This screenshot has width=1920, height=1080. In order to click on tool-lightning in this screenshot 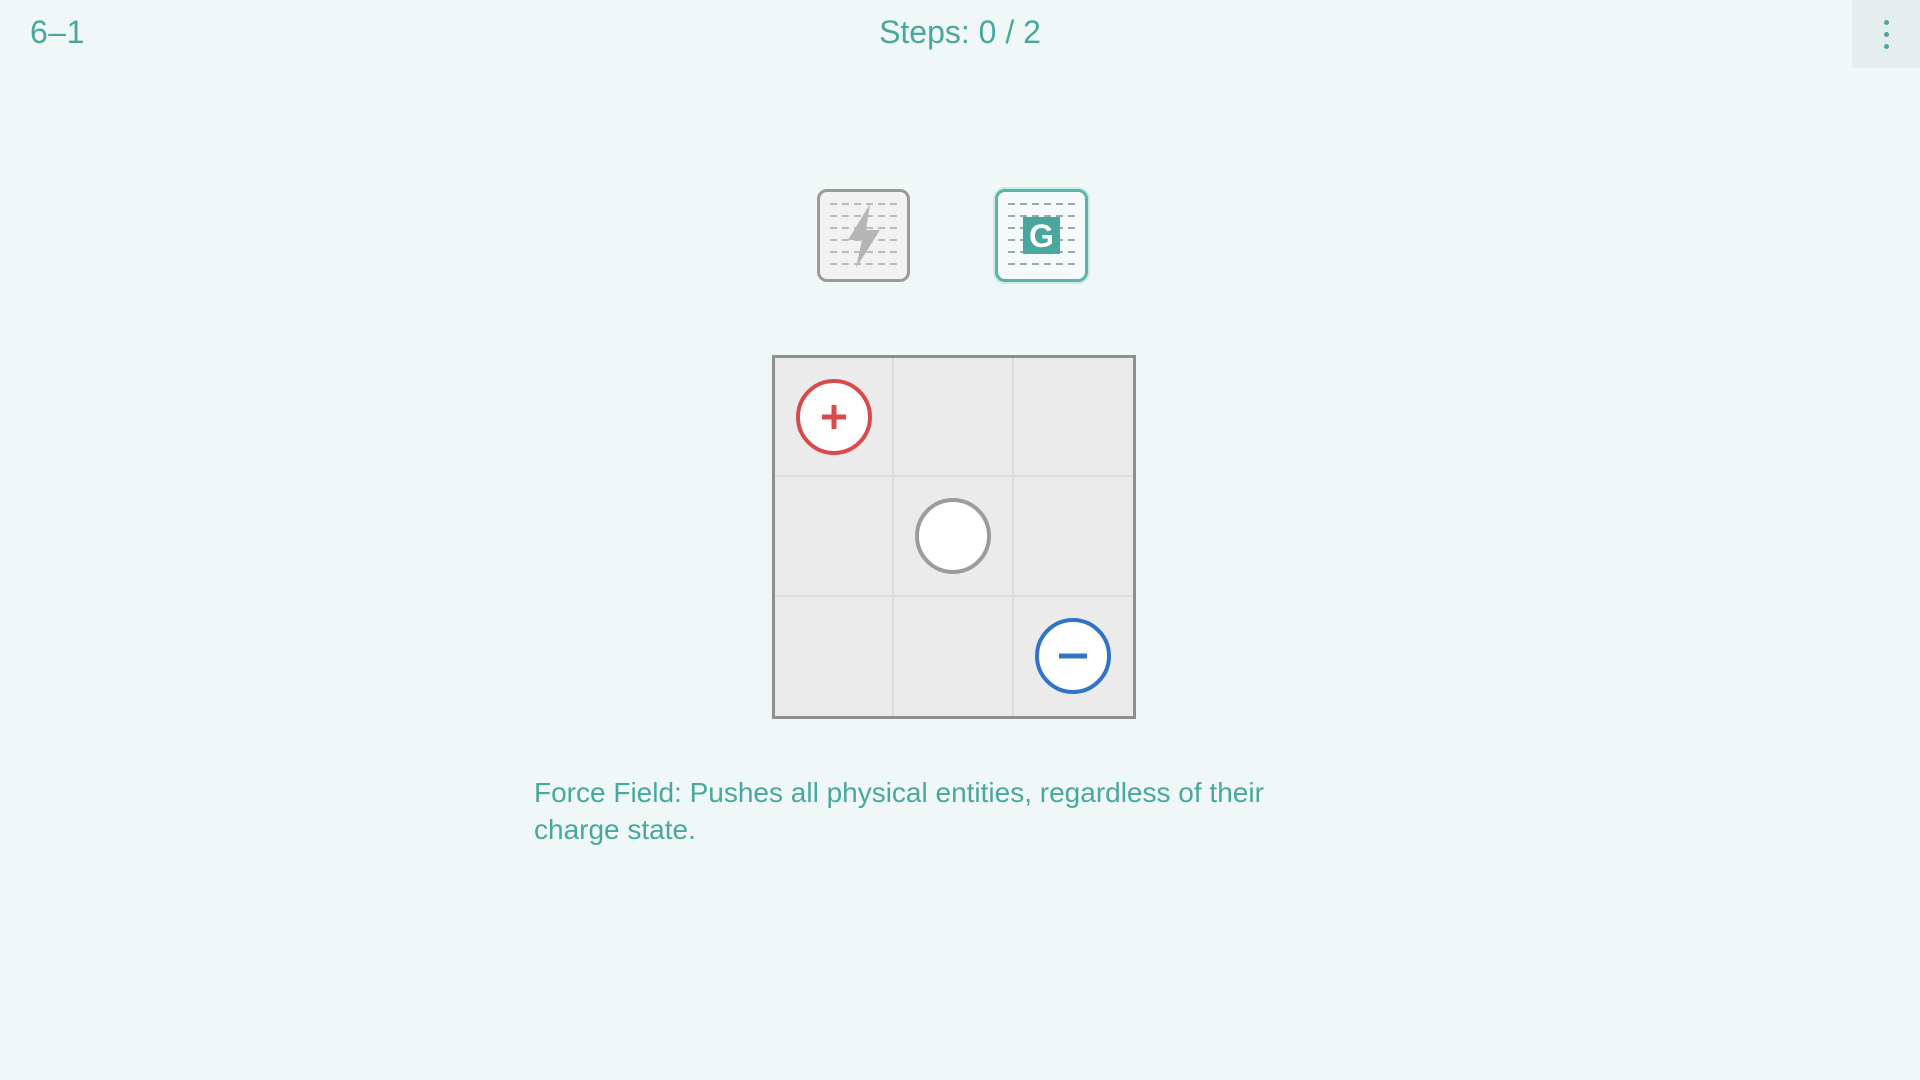, I will do `click(863, 235)`.